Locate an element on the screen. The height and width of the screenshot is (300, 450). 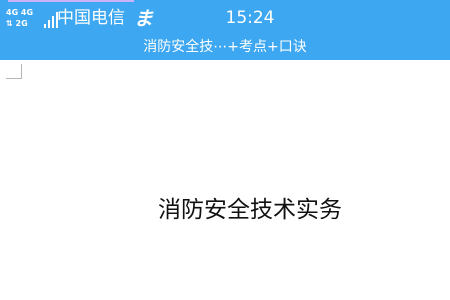
document-title: 消防安全技⋯+考点+口诀 is located at coordinates (225, 47).